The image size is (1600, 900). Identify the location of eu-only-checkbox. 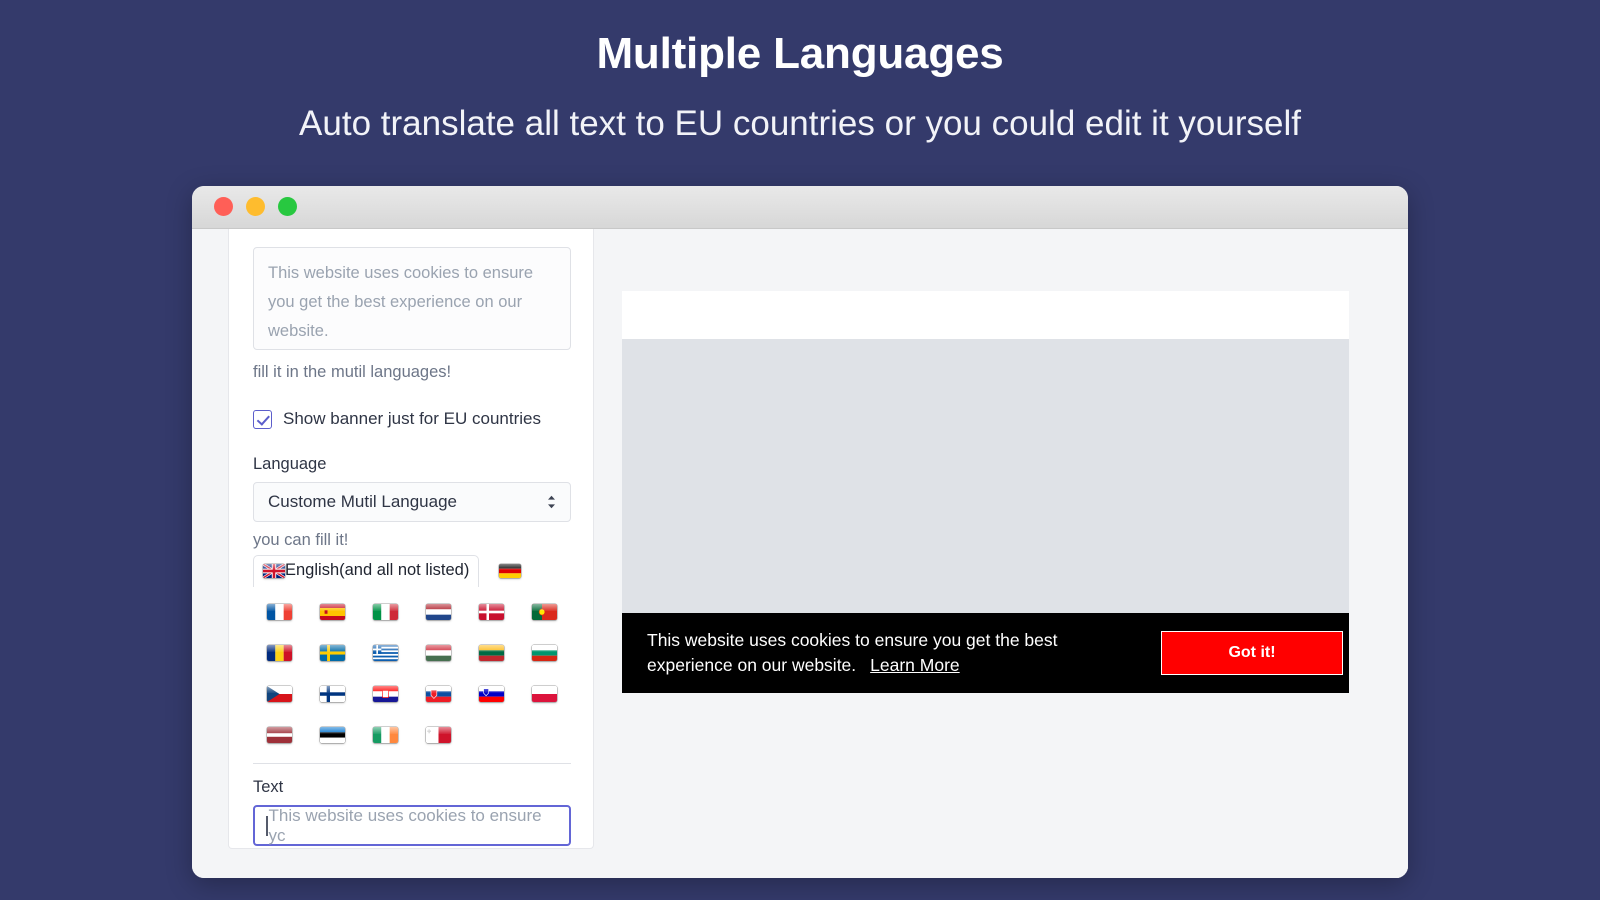
(262, 419).